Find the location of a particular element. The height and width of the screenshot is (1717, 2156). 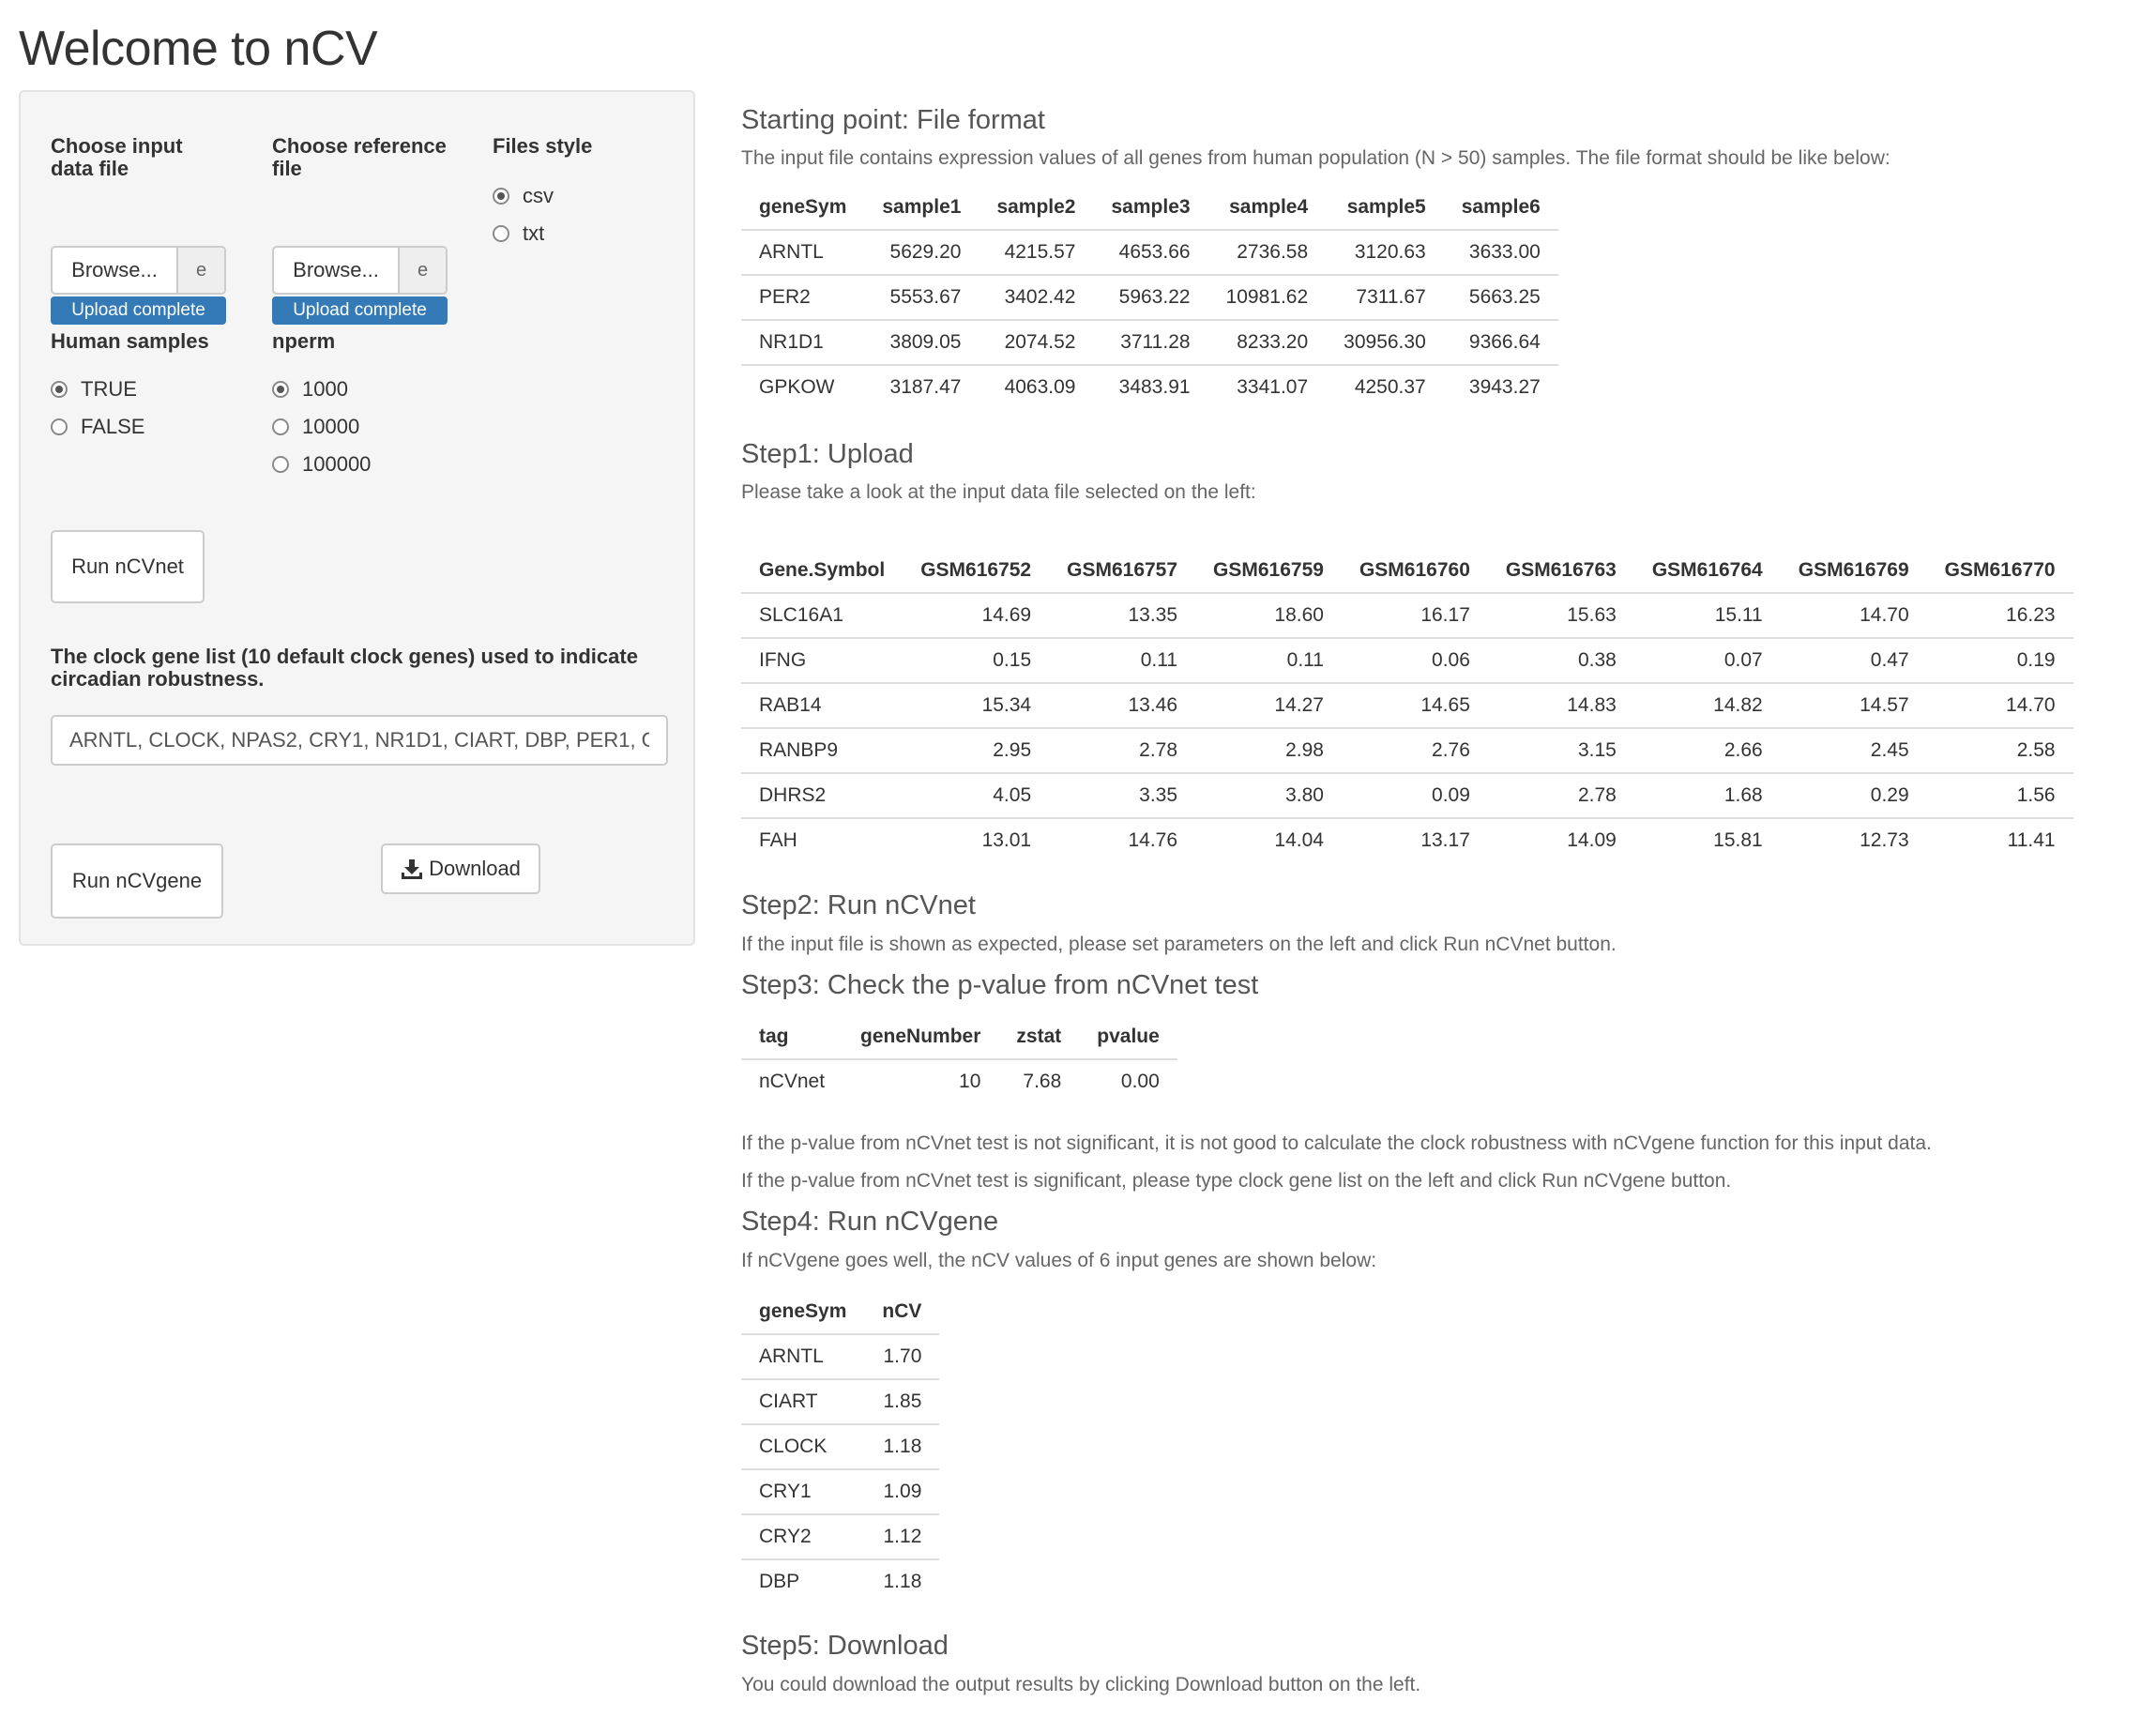

run-ncvnet-button: Run nCVnet is located at coordinates (128, 566).